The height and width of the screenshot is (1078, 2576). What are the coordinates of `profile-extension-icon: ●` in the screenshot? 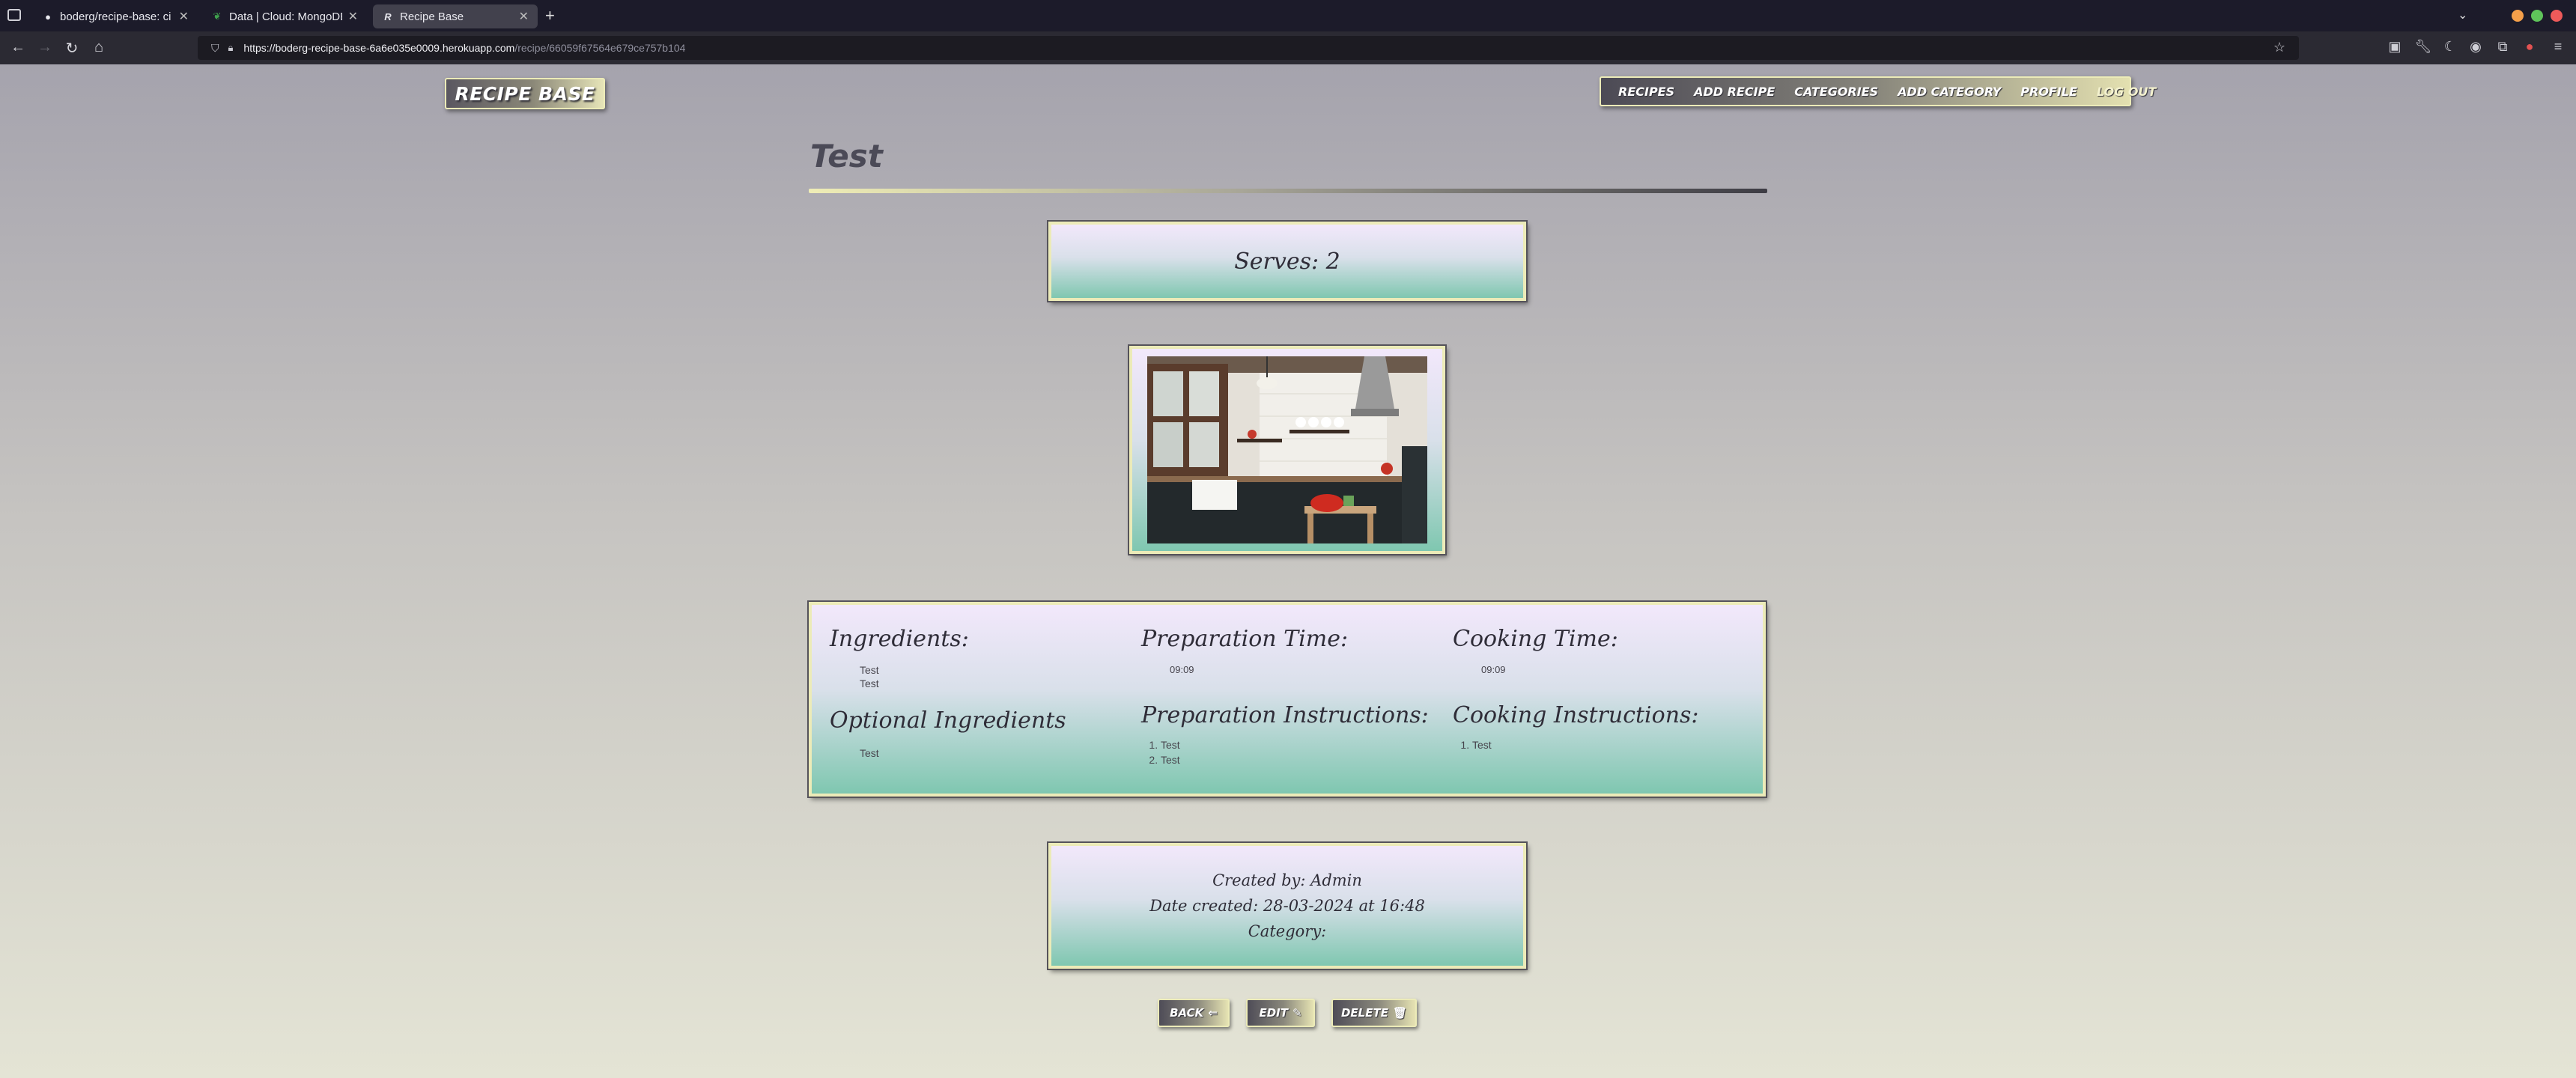 It's located at (2530, 47).